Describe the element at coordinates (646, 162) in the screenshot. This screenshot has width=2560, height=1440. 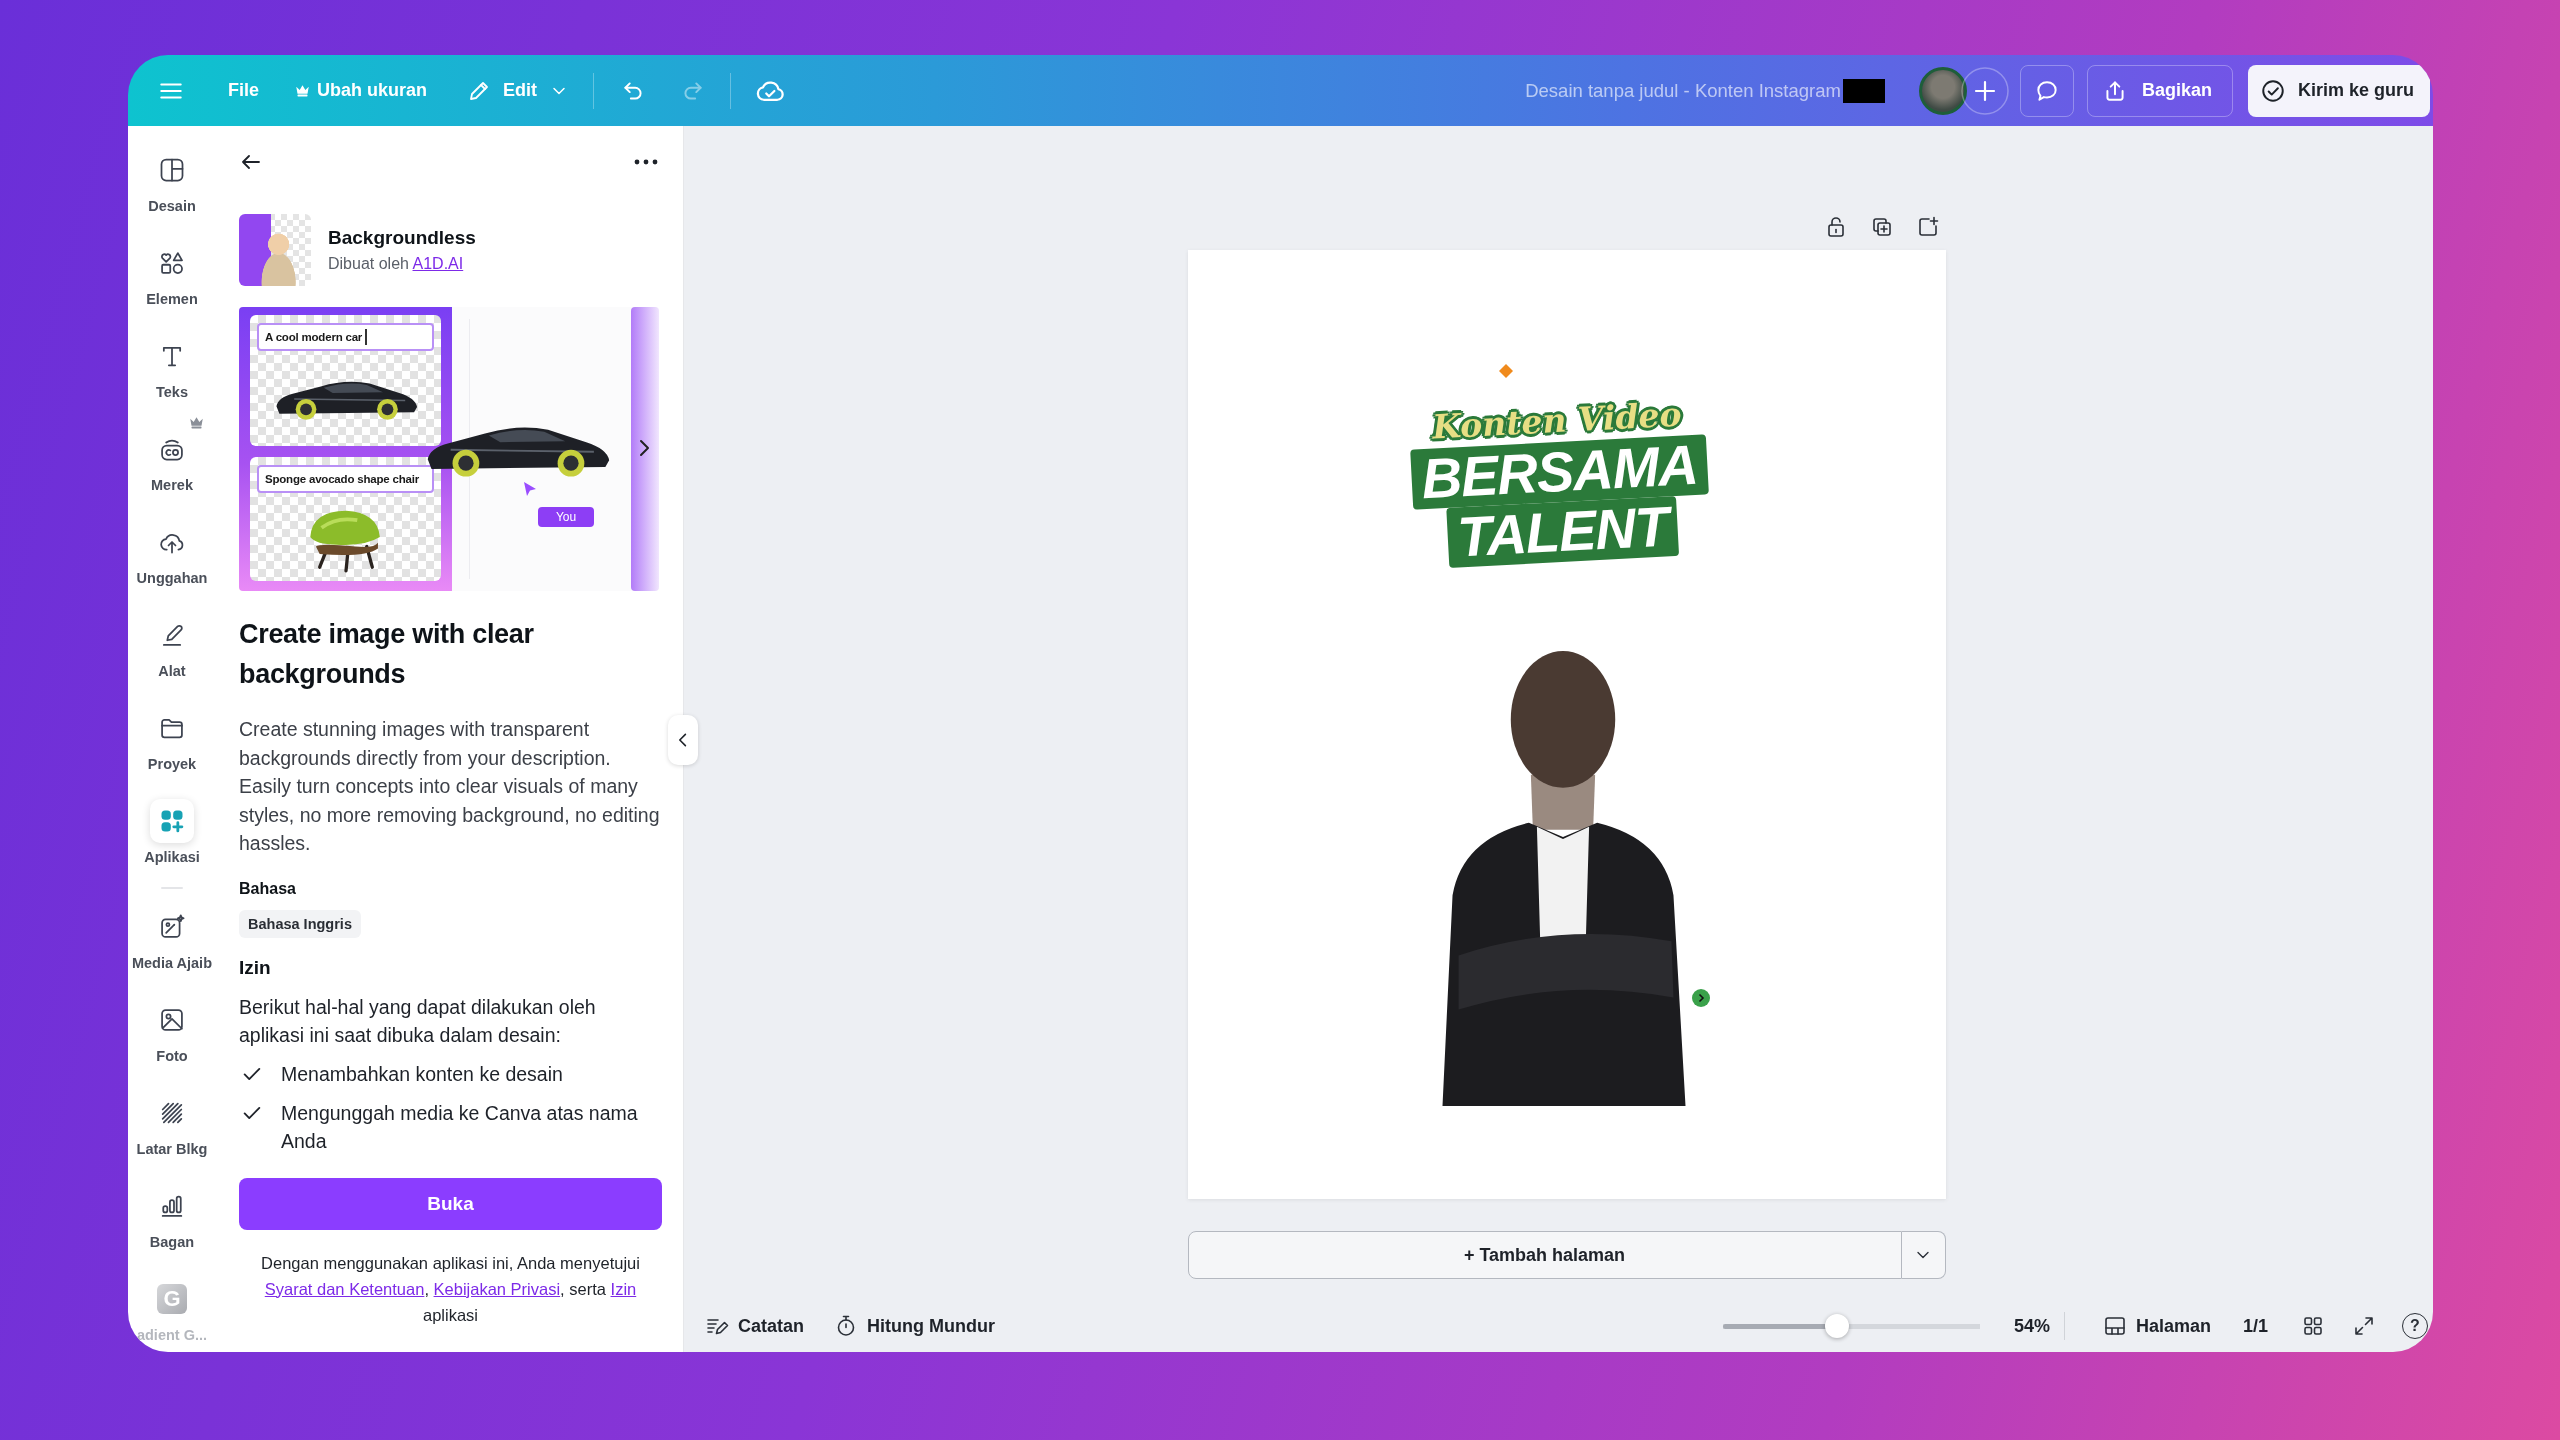
I see `more-options-icon` at that location.